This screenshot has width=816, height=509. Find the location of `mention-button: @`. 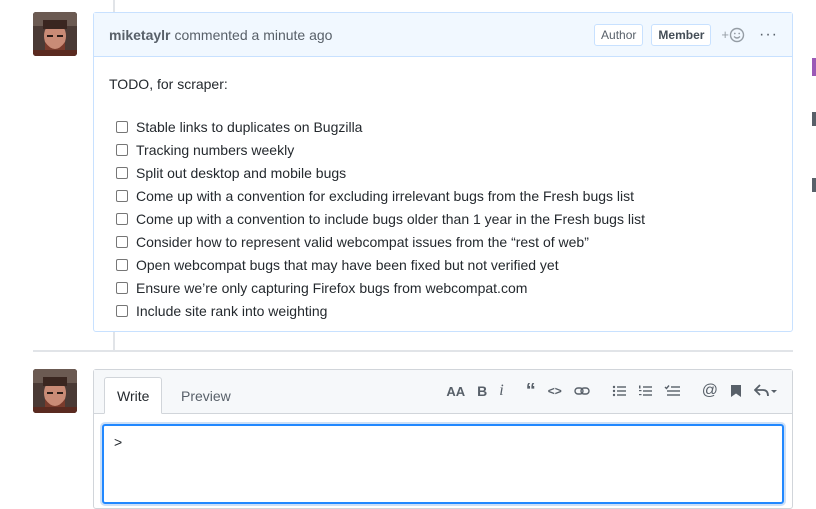

mention-button: @ is located at coordinates (710, 391).